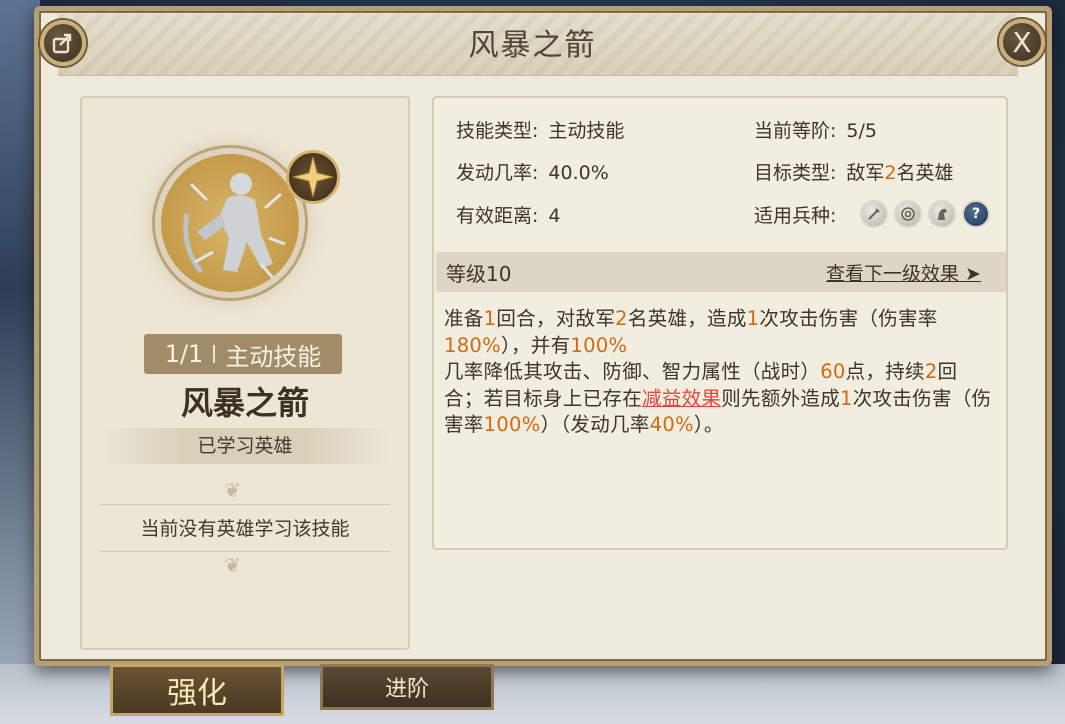 The height and width of the screenshot is (724, 1065). I want to click on archer-figure-icon, so click(234, 226).